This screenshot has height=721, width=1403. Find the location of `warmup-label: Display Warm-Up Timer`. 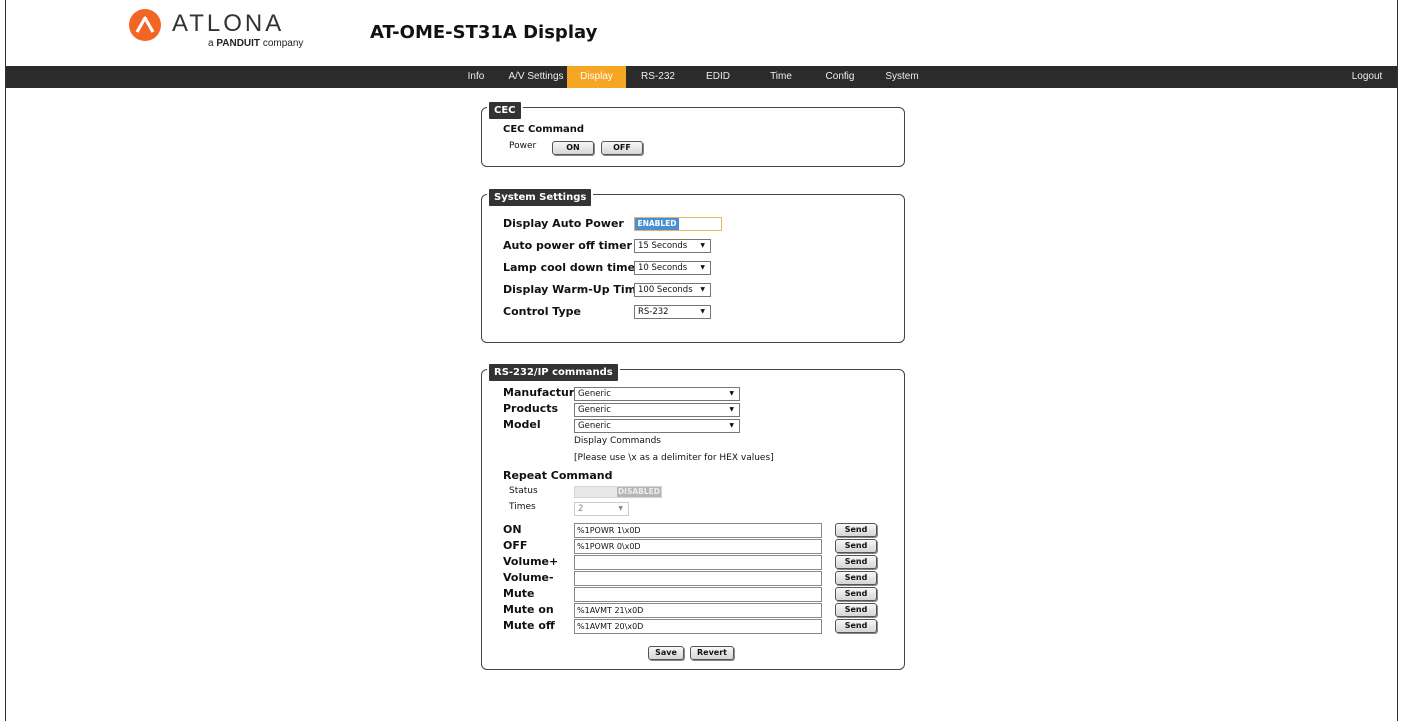

warmup-label: Display Warm-Up Timer is located at coordinates (576, 289).